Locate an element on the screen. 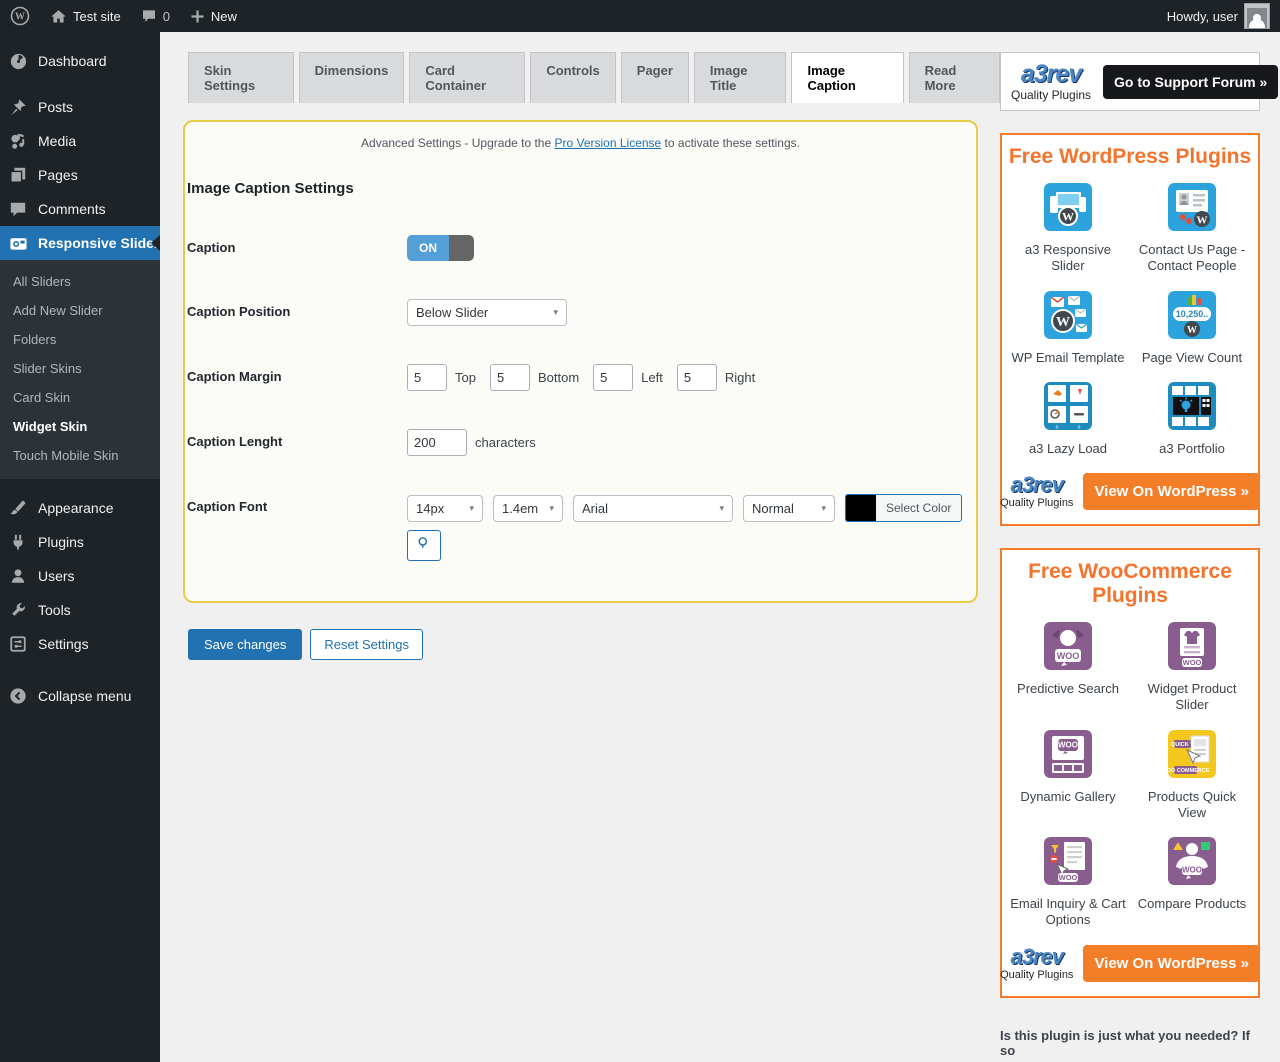 The width and height of the screenshot is (1280, 1062). select-color-button: Select Color is located at coordinates (919, 508).